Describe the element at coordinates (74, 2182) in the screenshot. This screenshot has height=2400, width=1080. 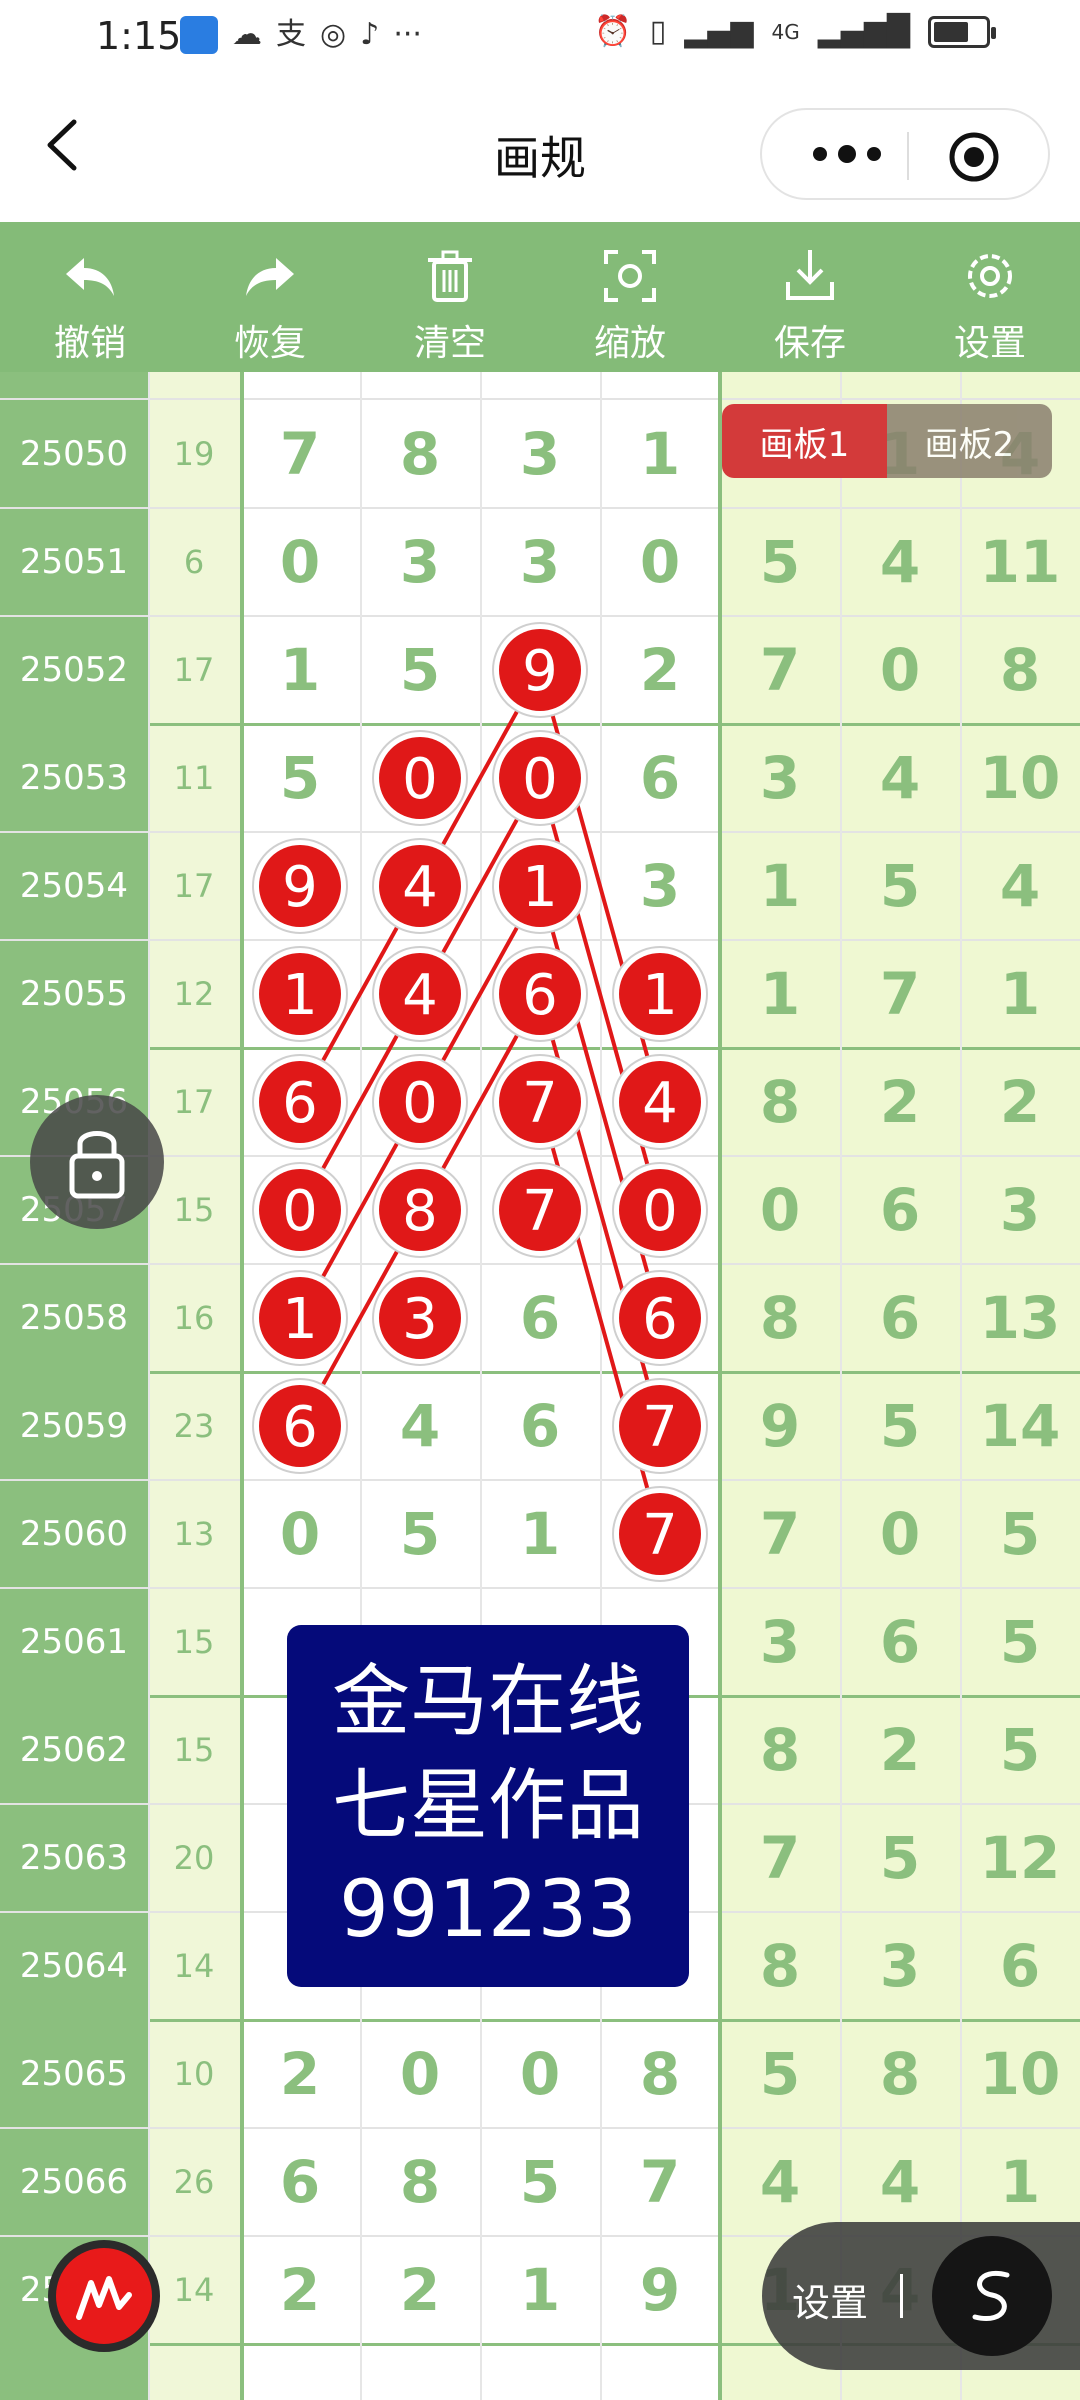
I see `issue-number: 25066` at that location.